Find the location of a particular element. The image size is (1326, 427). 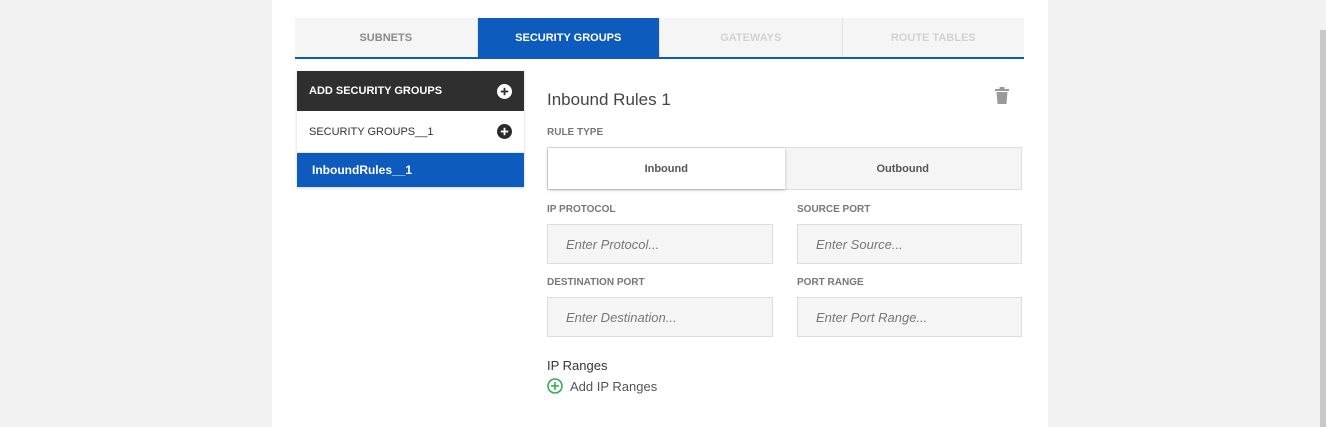

source-port-label: SOURCE PORT is located at coordinates (834, 209).